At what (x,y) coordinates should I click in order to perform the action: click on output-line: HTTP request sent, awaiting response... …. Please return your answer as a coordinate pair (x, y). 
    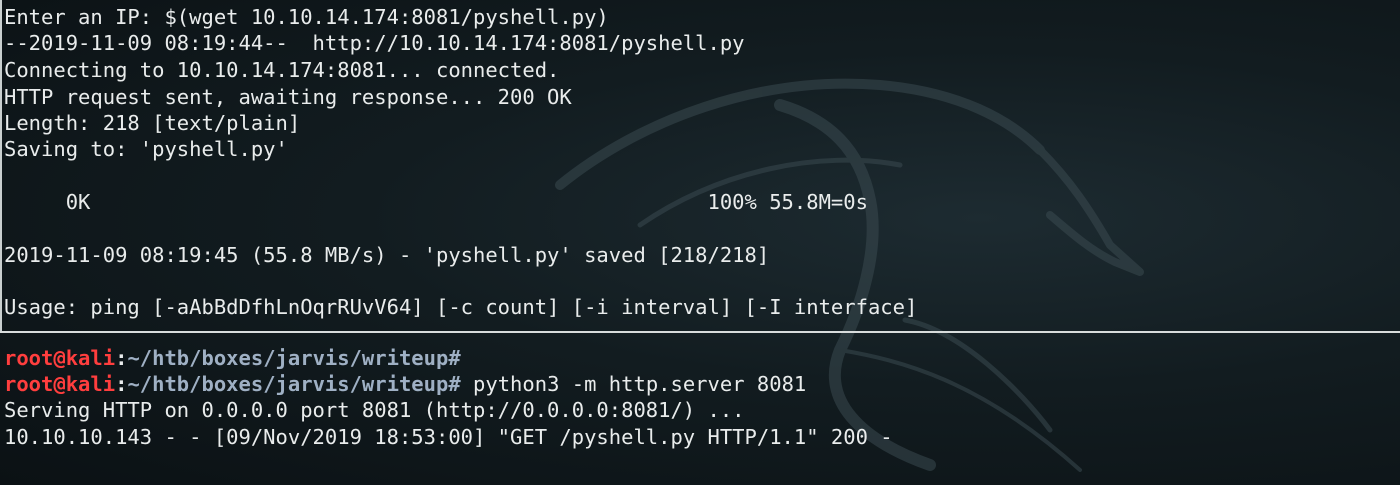
    Looking at the image, I should click on (288, 97).